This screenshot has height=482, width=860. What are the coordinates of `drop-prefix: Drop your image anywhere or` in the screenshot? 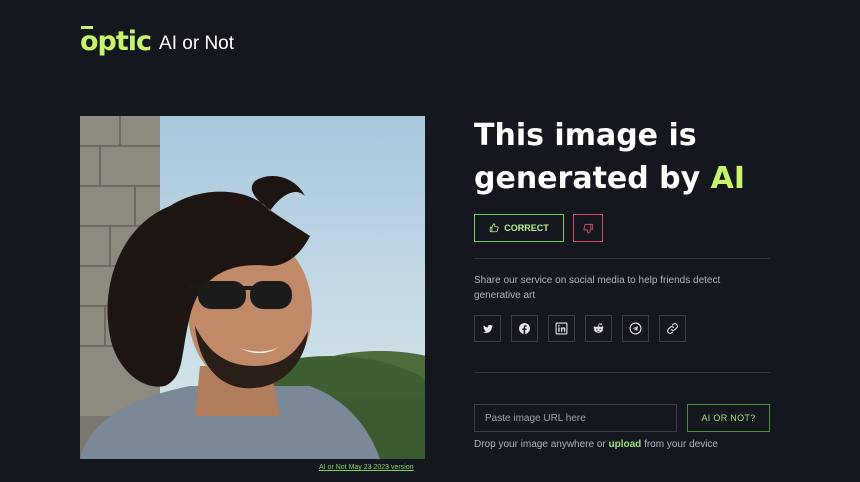 It's located at (541, 444).